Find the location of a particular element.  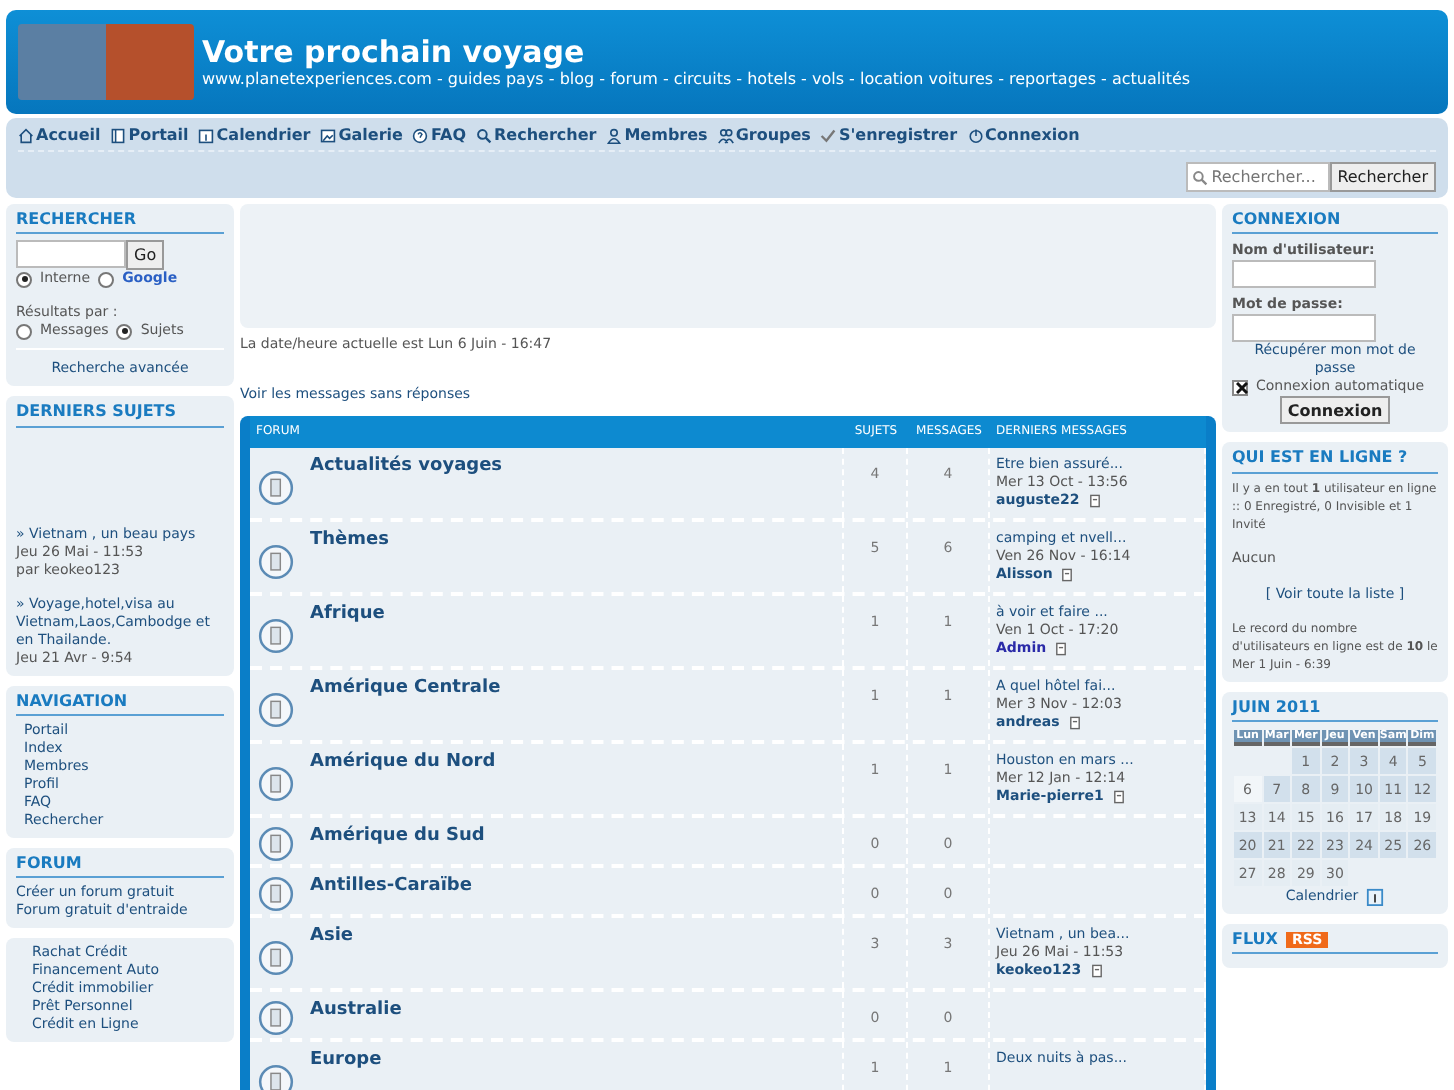

check-icon is located at coordinates (828, 135).